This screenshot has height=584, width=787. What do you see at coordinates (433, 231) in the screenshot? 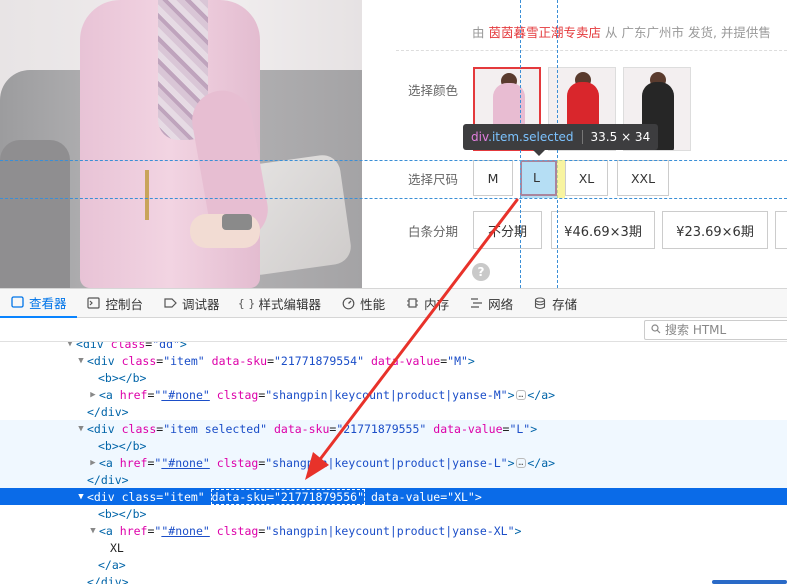
I see `installment-label: 白条分期` at bounding box center [433, 231].